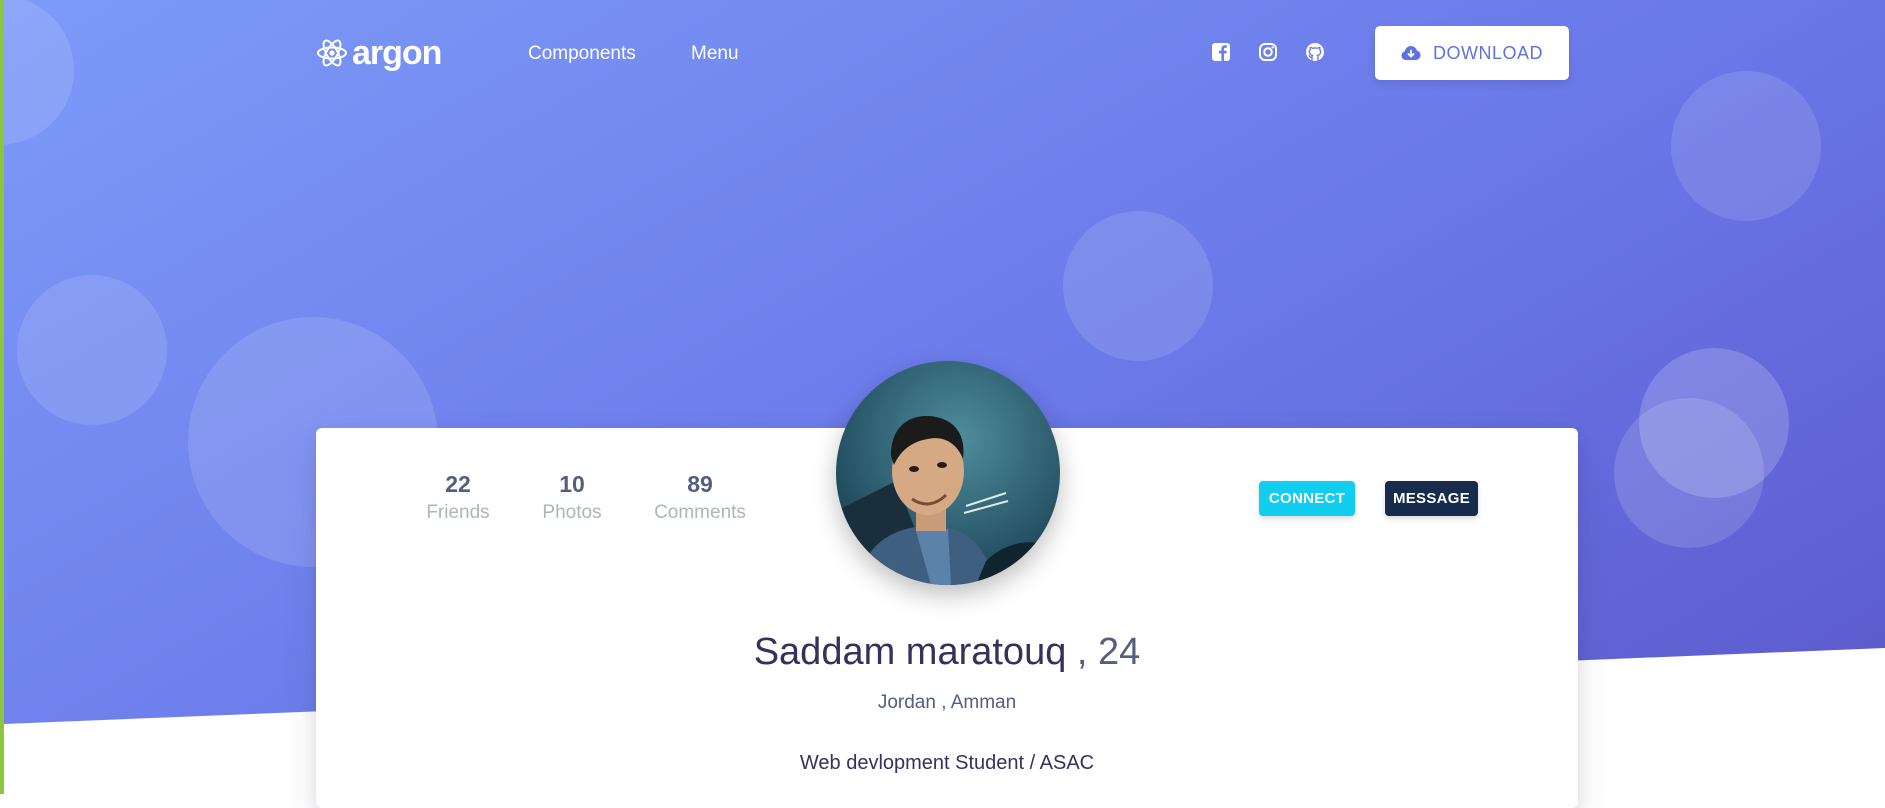 This screenshot has width=1885, height=808. What do you see at coordinates (458, 498) in the screenshot?
I see `stat-friends: 22 Friends` at bounding box center [458, 498].